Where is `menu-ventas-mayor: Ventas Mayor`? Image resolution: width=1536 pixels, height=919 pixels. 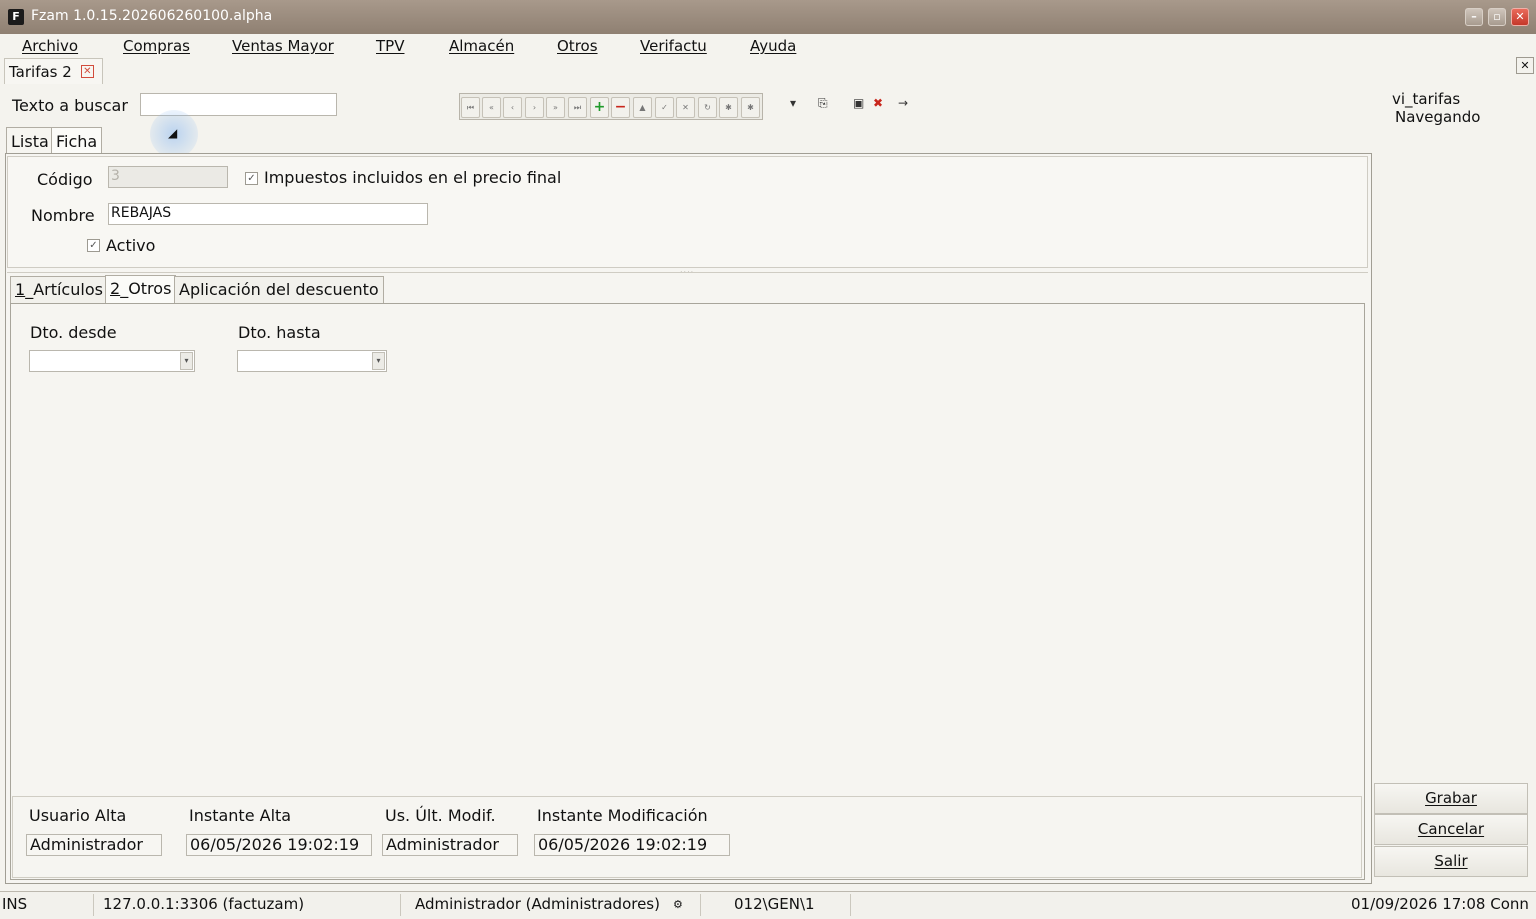
menu-ventas-mayor: Ventas Mayor is located at coordinates (283, 46).